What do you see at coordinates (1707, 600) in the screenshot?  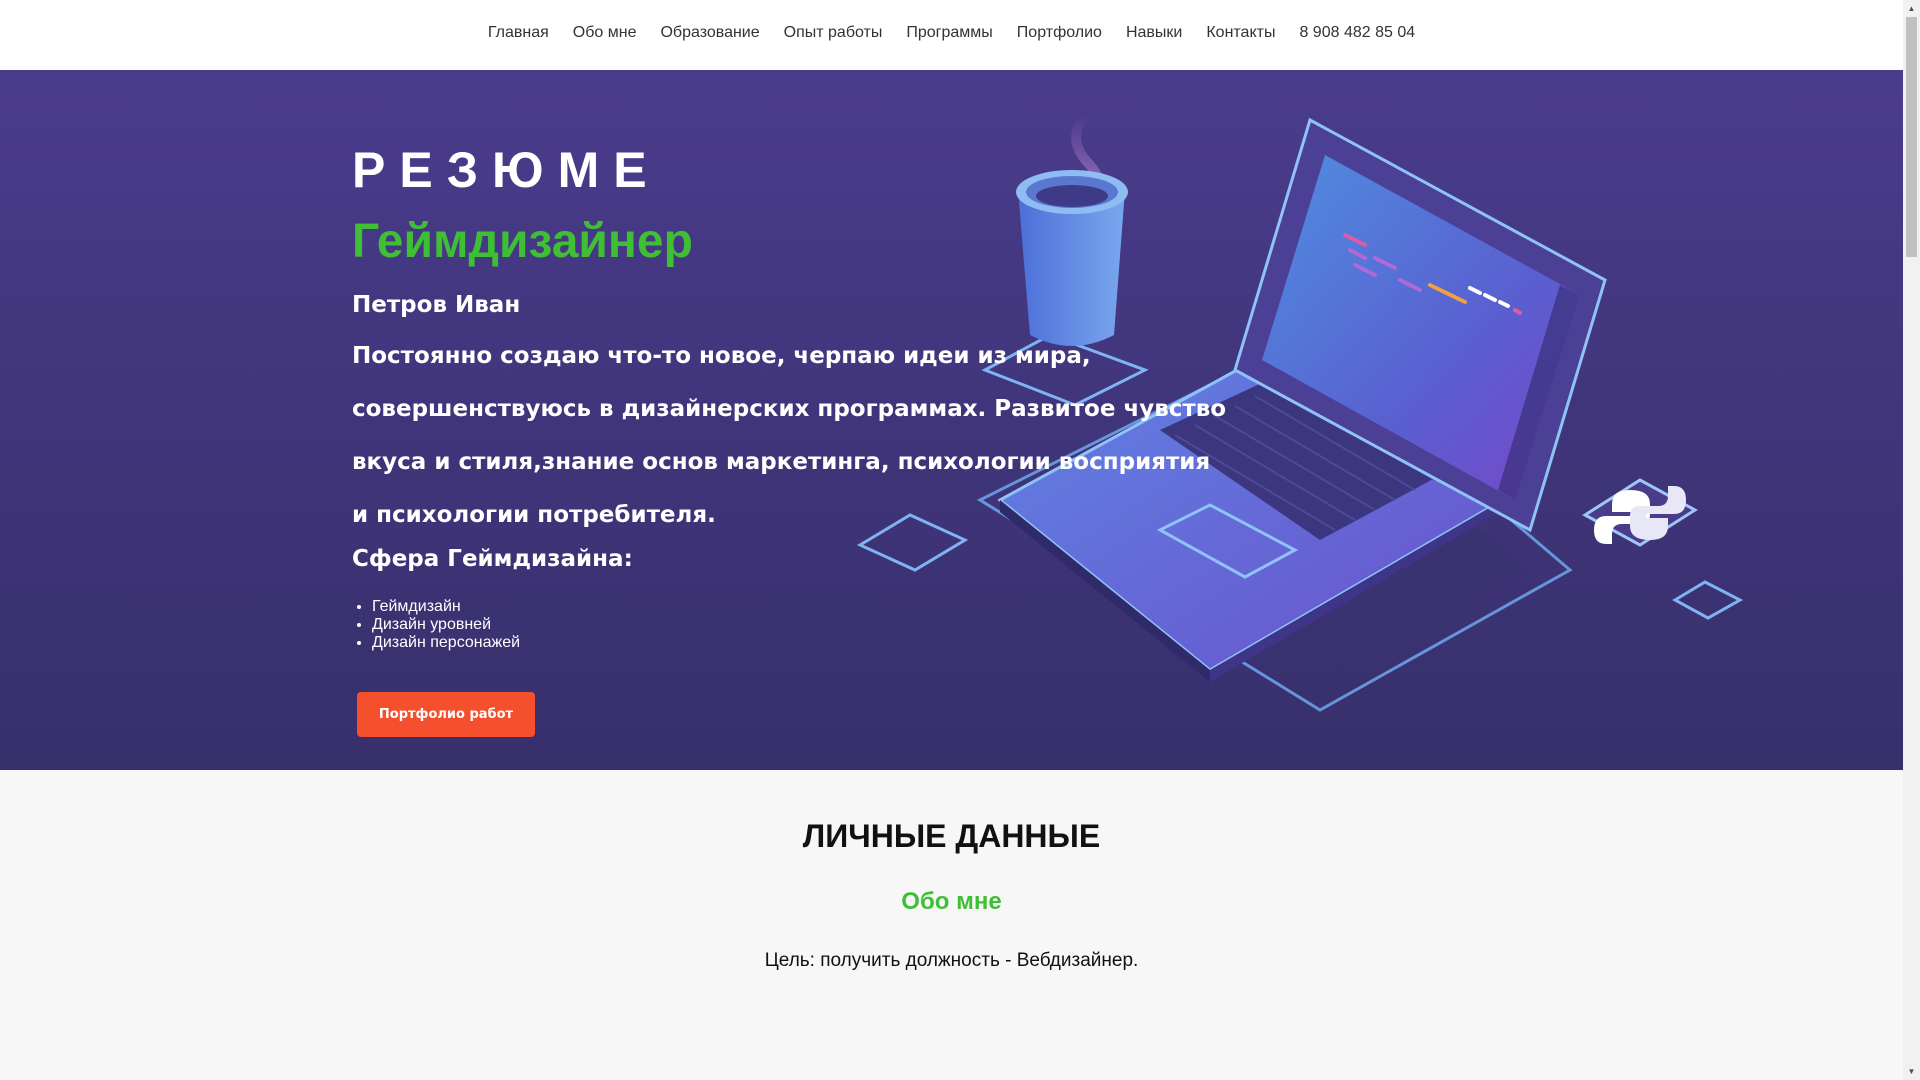 I see `diamond-icon` at bounding box center [1707, 600].